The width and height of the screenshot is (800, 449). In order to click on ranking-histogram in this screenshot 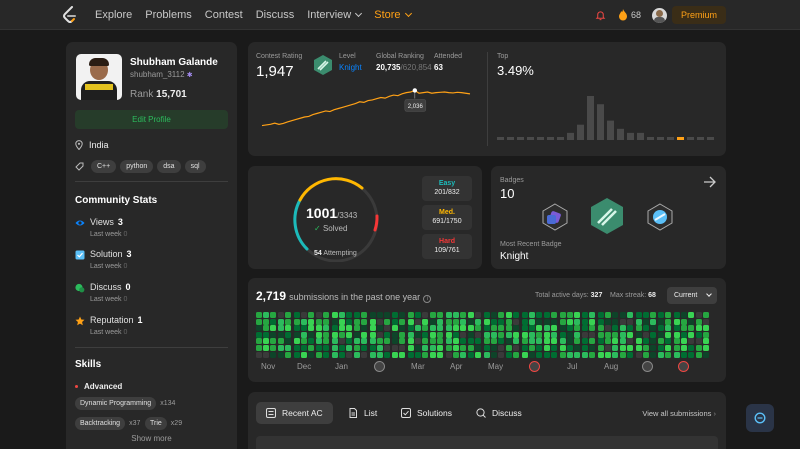, I will do `click(608, 119)`.